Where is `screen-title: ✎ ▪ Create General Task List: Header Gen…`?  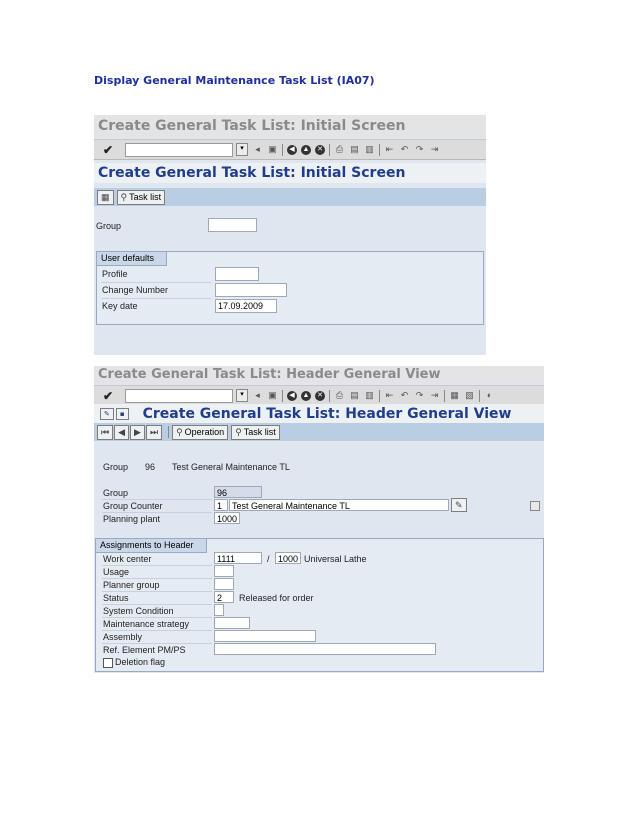 screen-title: ✎ ▪ Create General Task List: Header Gen… is located at coordinates (319, 414).